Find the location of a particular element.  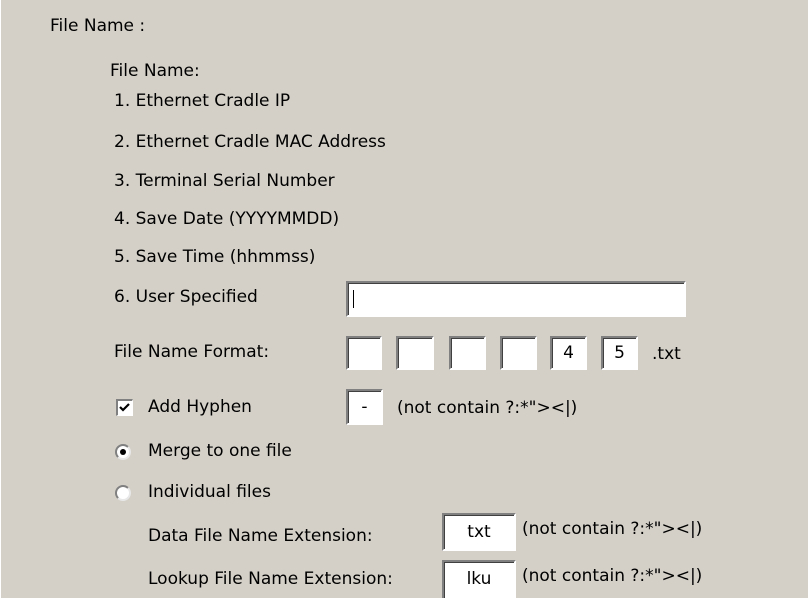

add-hyphen-checkbox is located at coordinates (124, 407).